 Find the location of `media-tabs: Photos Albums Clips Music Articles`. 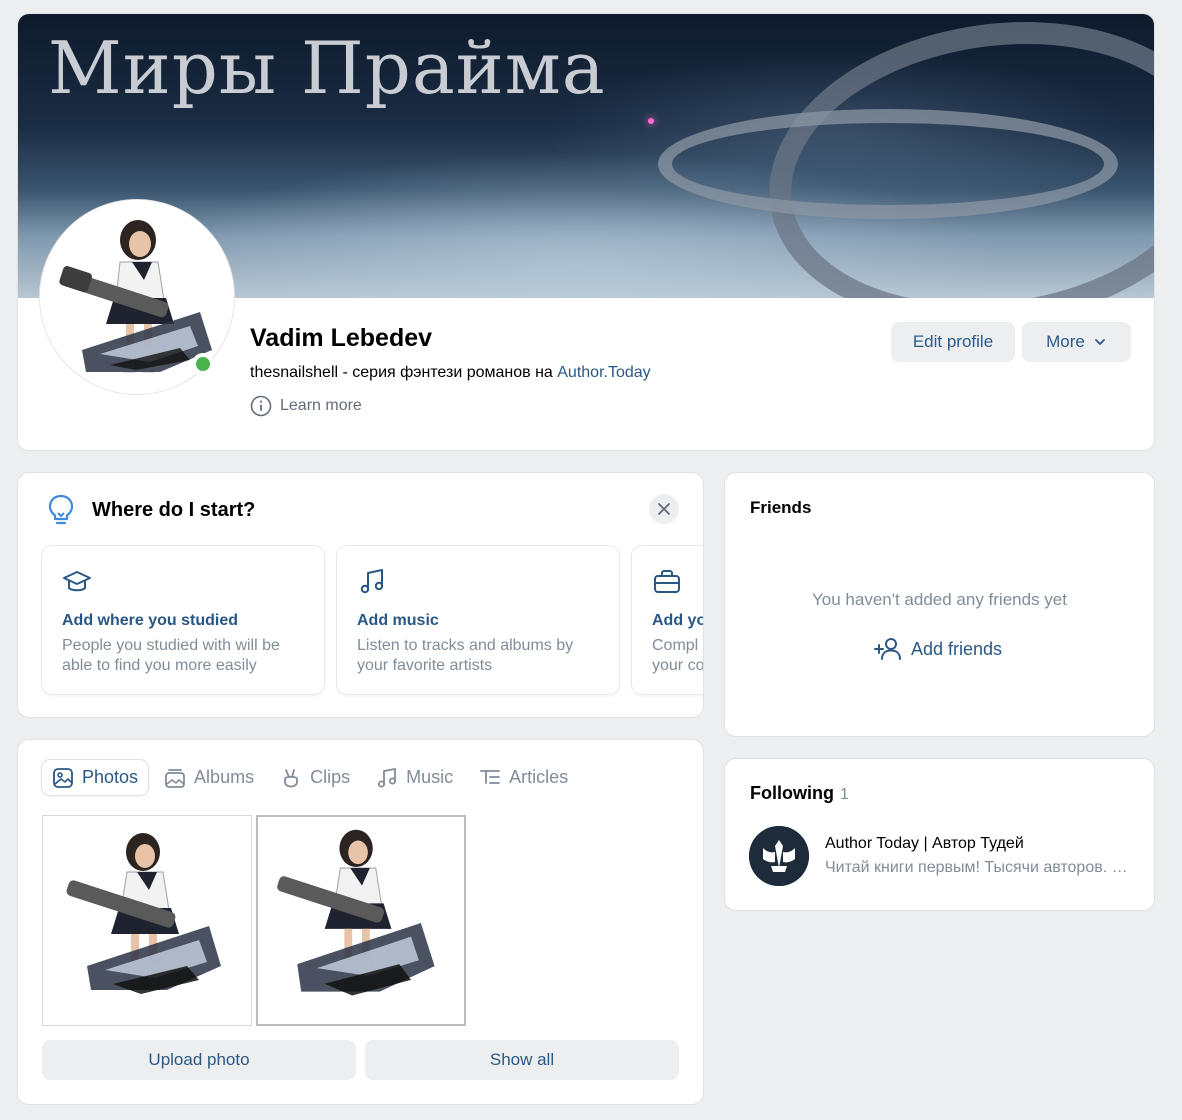

media-tabs: Photos Albums Clips Music Articles is located at coordinates (310, 777).